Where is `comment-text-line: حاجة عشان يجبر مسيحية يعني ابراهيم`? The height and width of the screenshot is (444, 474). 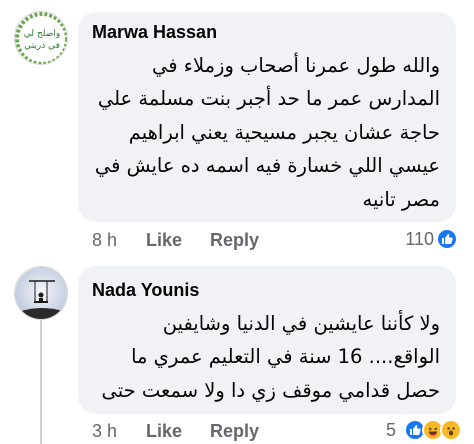 comment-text-line: حاجة عشان يجبر مسيحية يعني ابراهيم is located at coordinates (284, 132).